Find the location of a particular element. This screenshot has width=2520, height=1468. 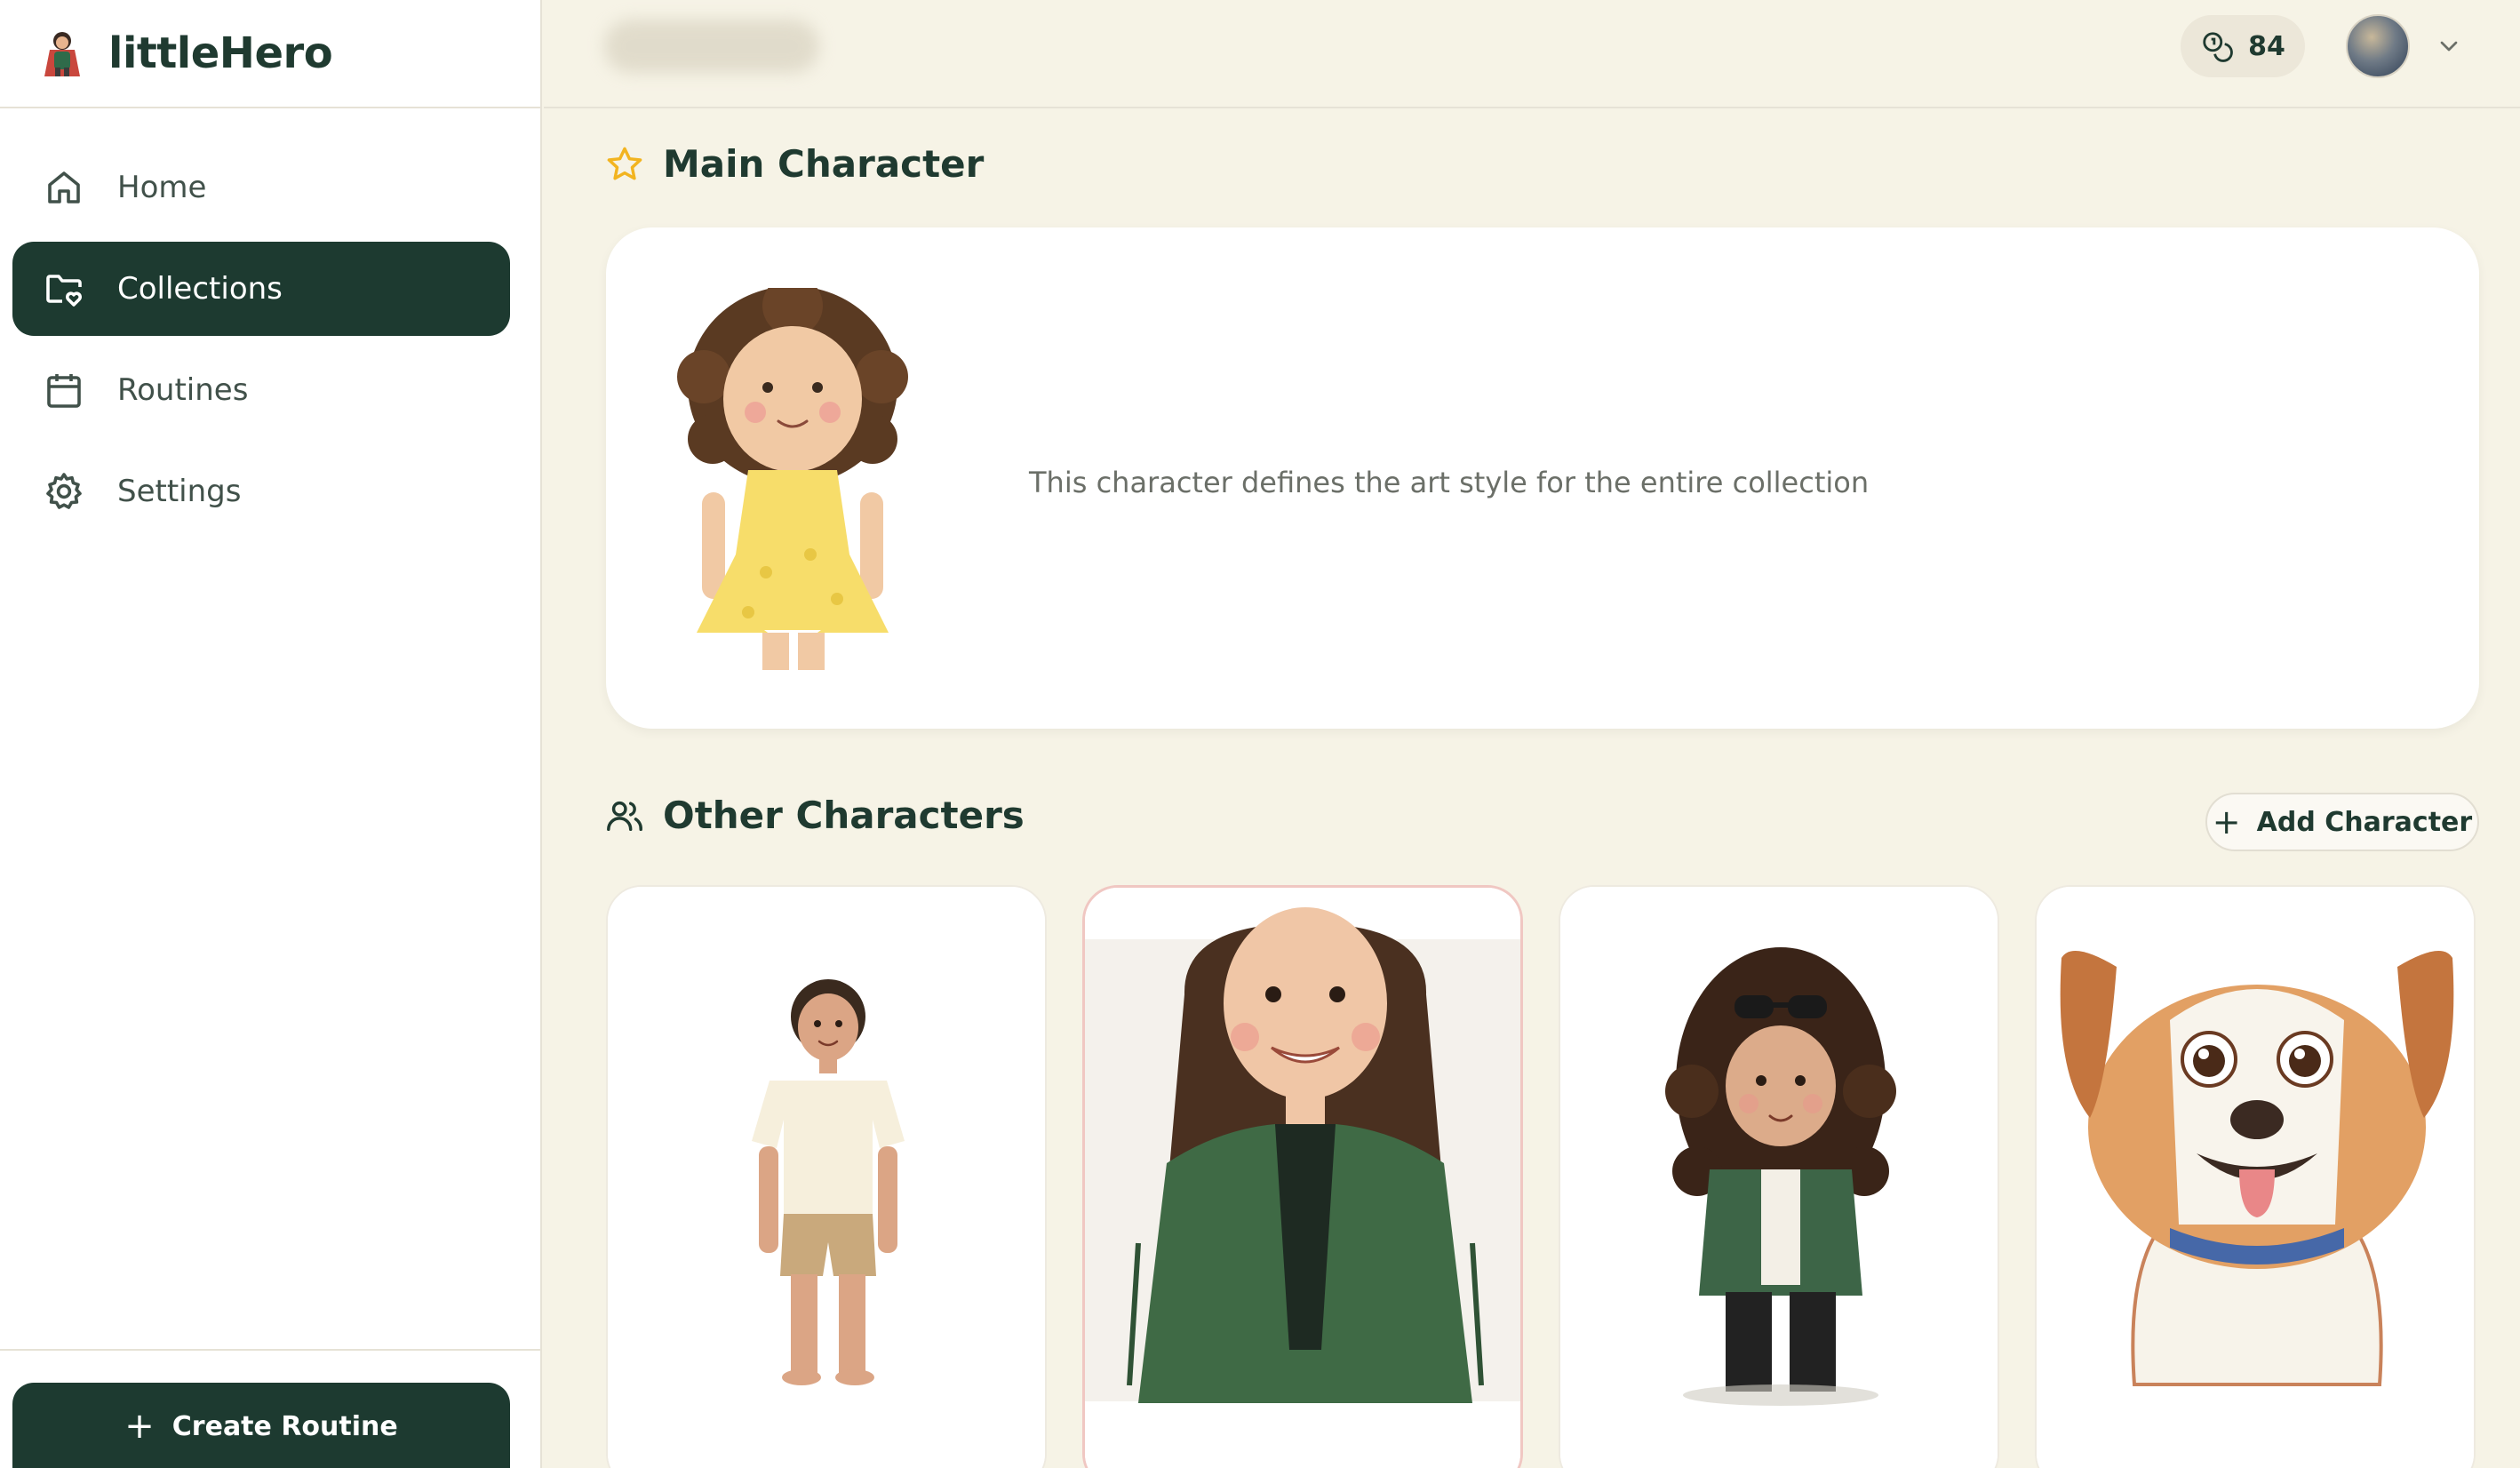

folder-heart-icon is located at coordinates (64, 291).